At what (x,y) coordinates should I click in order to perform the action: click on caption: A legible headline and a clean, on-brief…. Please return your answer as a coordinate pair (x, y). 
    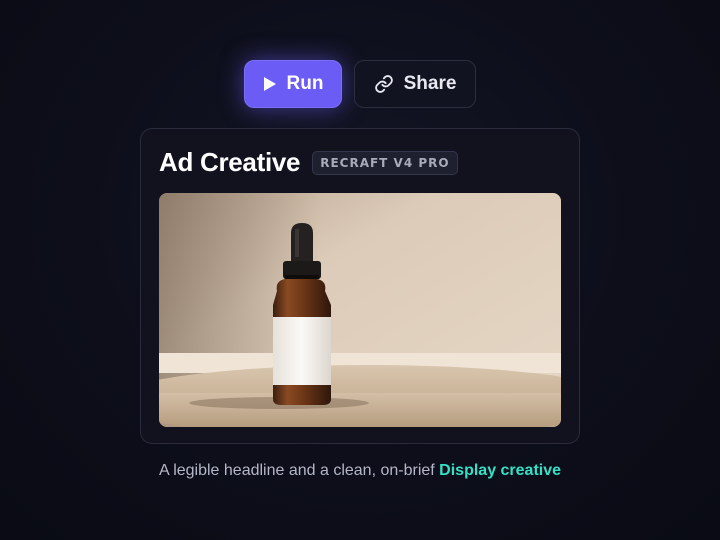
    Looking at the image, I should click on (360, 471).